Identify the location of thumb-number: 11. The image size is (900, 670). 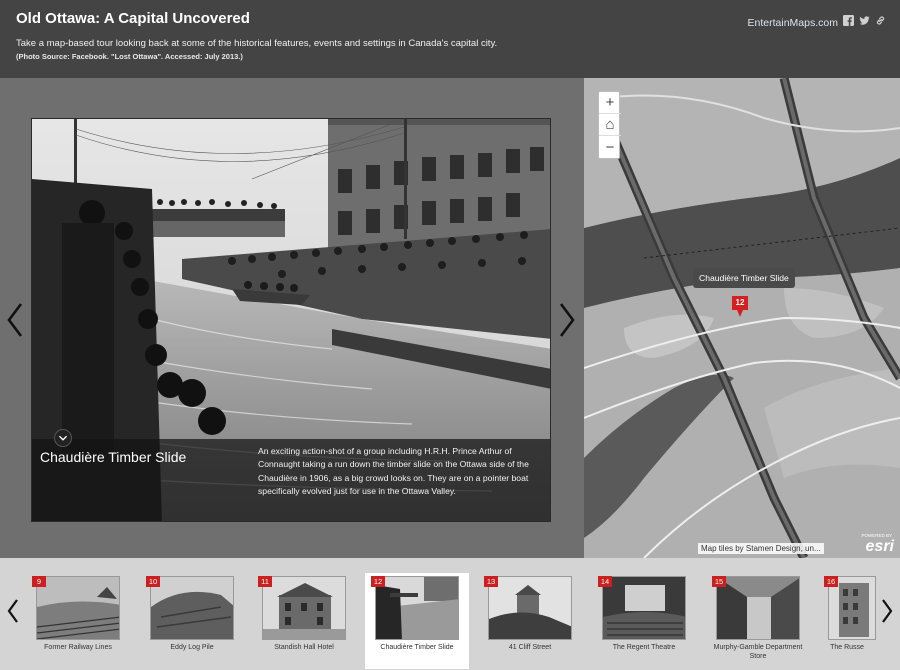
(265, 581).